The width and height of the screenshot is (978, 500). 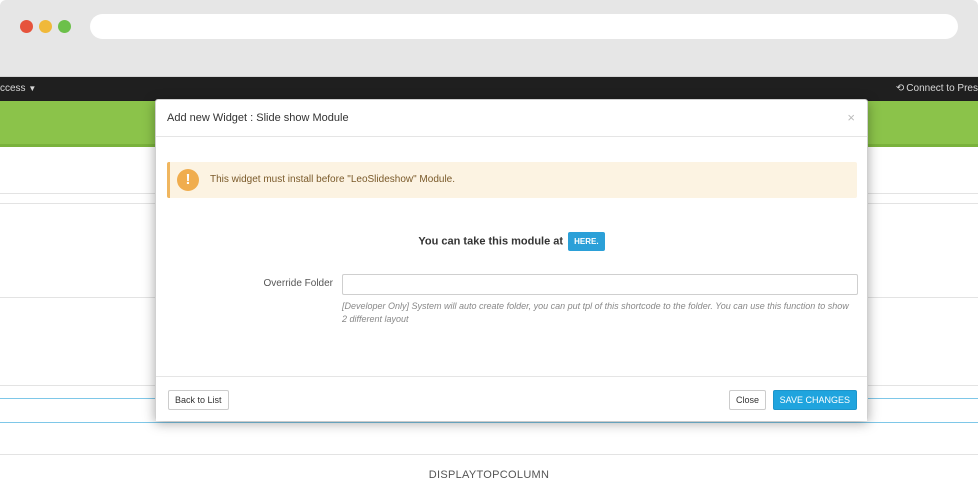 What do you see at coordinates (511, 398) in the screenshot?
I see `modal-footer: Back to List Close SAVE CHANGES` at bounding box center [511, 398].